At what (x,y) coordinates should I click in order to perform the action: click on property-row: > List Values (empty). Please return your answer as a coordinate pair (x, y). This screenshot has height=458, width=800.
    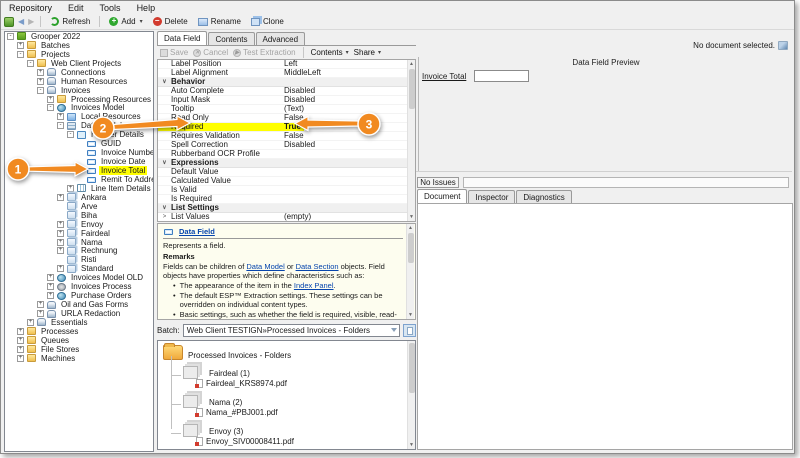
    Looking at the image, I should click on (286, 217).